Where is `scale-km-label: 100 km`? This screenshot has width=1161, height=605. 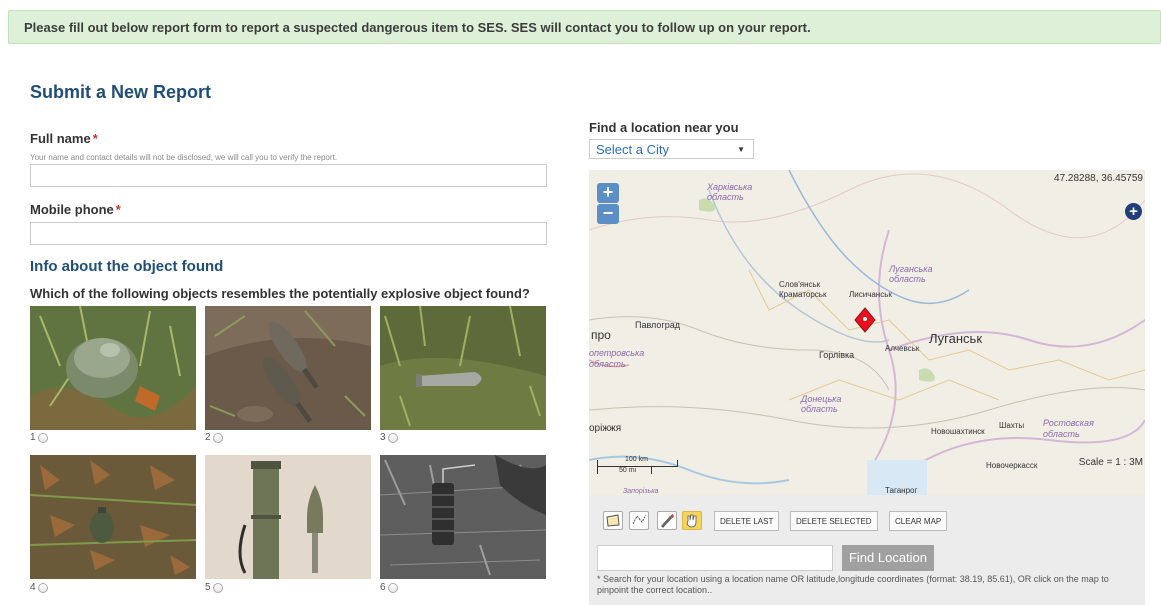
scale-km-label: 100 km is located at coordinates (636, 459).